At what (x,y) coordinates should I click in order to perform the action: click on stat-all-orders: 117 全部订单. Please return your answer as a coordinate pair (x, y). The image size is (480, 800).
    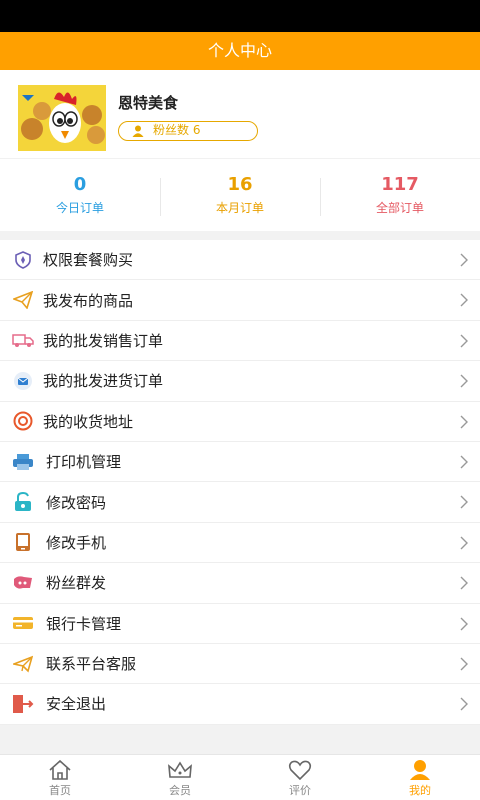
    Looking at the image, I should click on (400, 195).